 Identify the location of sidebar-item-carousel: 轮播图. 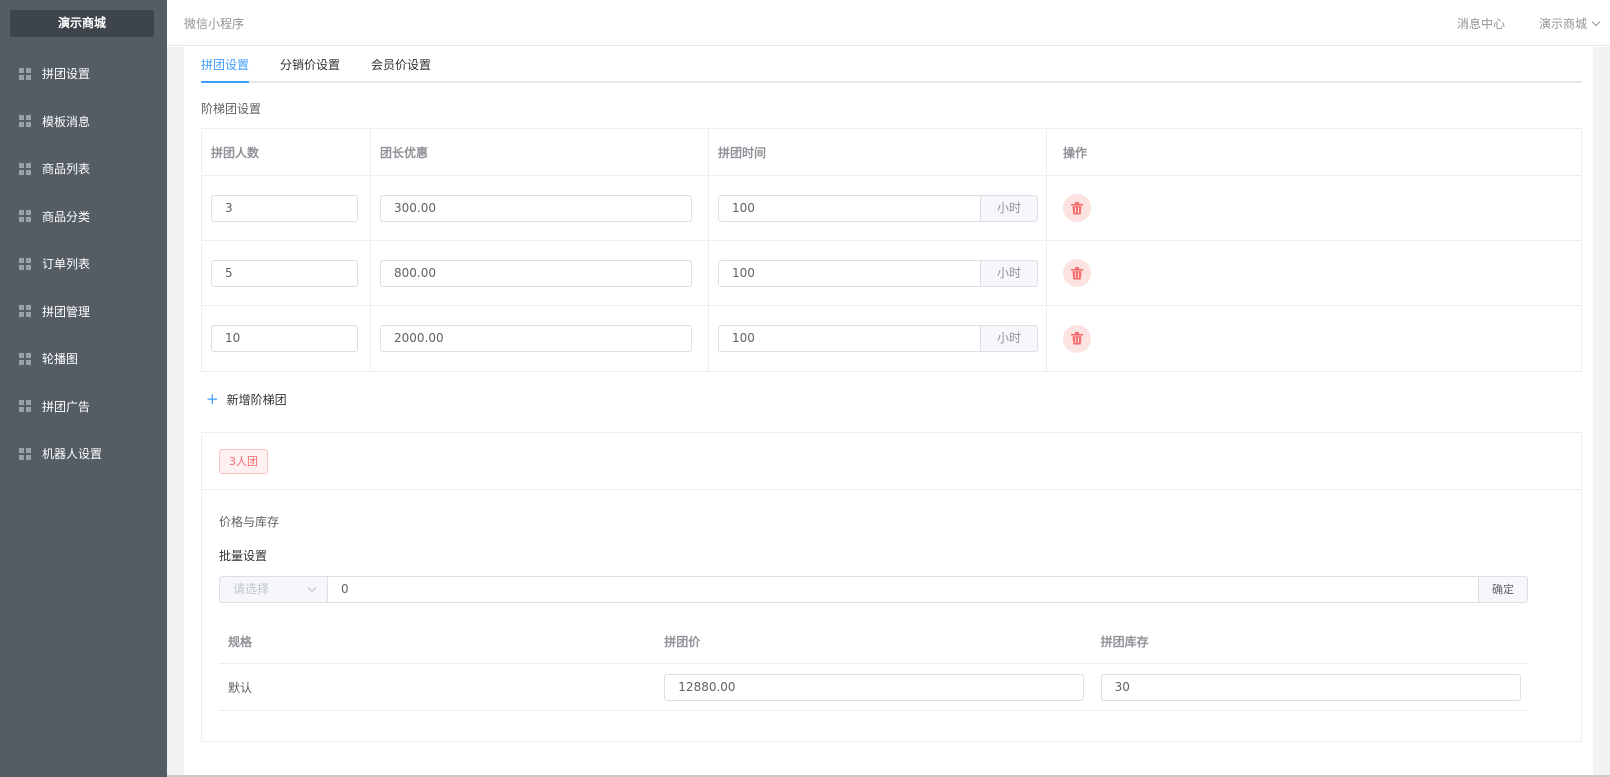
(83, 359).